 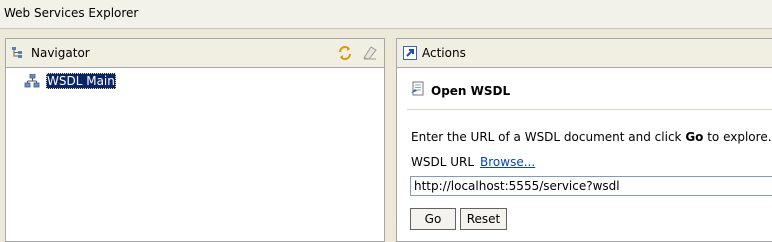 I want to click on section-title: Open WSDL, so click(x=471, y=91).